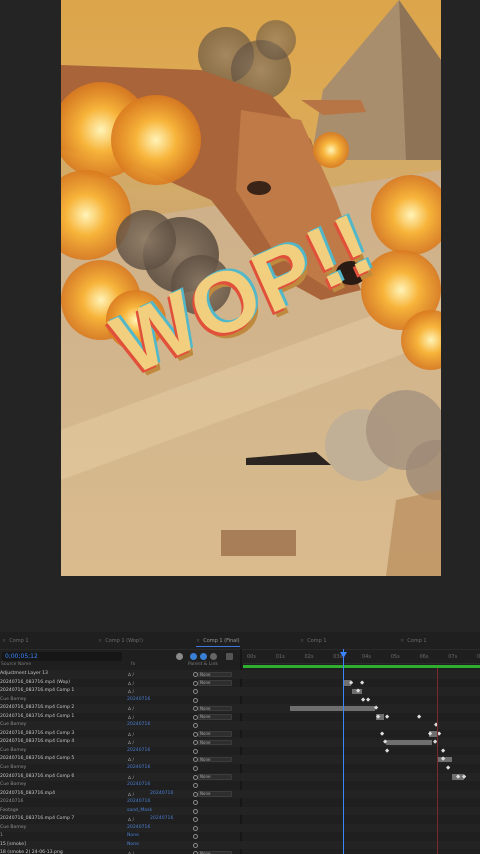  What do you see at coordinates (62, 734) in the screenshot?
I see `layer-name: 20240716_083716.mp4 Comp 3` at bounding box center [62, 734].